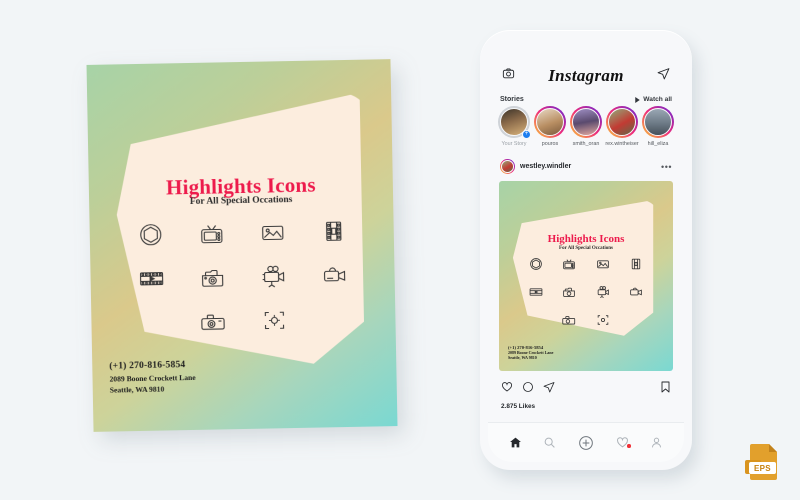 Image resolution: width=800 pixels, height=500 pixels. I want to click on tab-create, so click(586, 443).